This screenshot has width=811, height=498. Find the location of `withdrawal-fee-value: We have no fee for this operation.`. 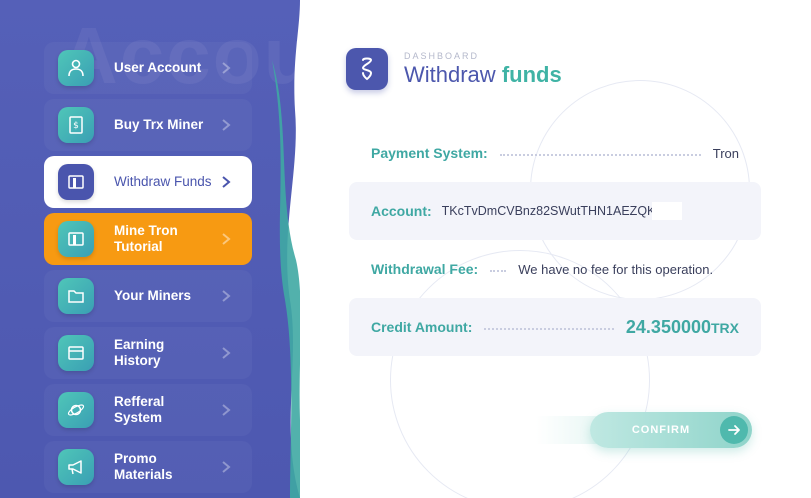

withdrawal-fee-value: We have no fee for this operation. is located at coordinates (616, 269).